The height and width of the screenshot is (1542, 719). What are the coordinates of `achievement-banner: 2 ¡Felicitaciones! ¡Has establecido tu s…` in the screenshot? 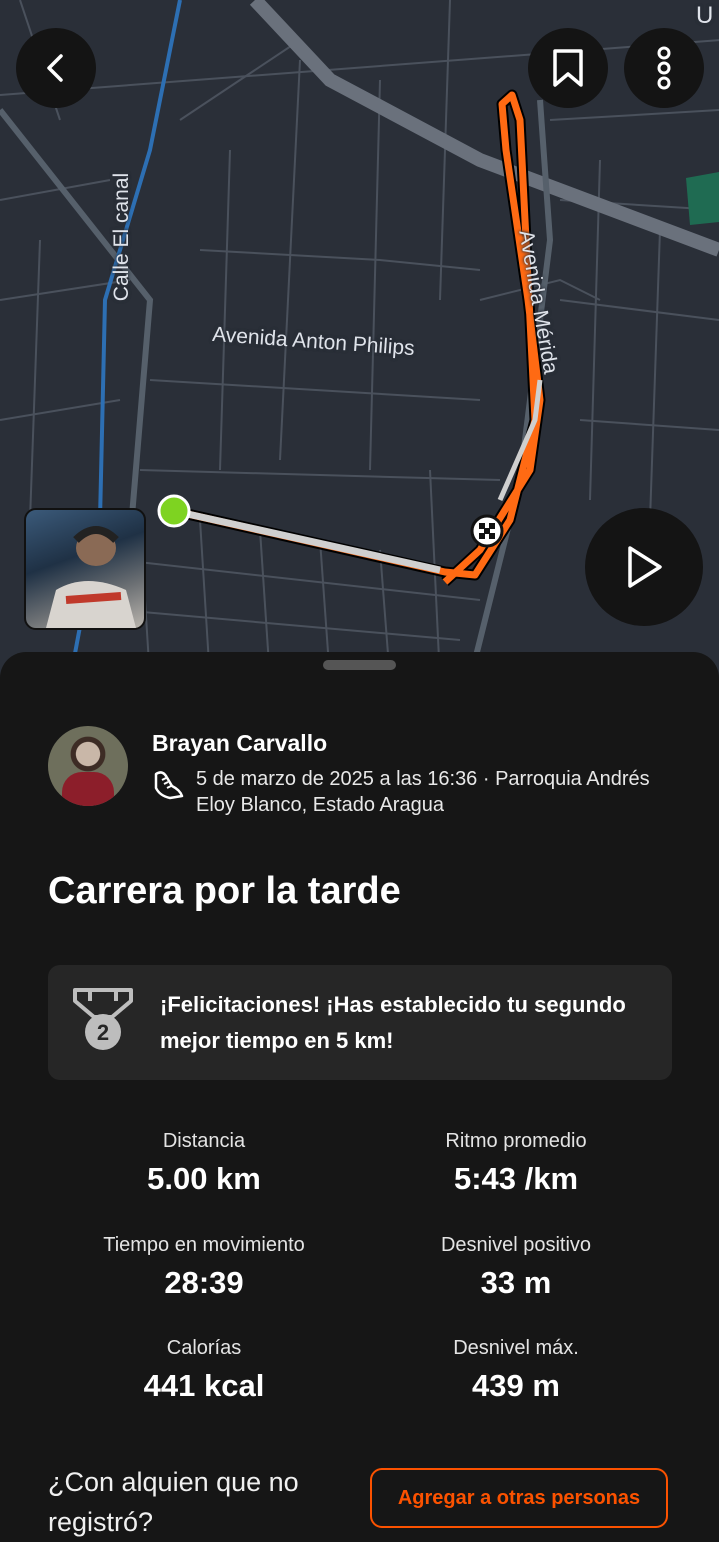 It's located at (360, 1022).